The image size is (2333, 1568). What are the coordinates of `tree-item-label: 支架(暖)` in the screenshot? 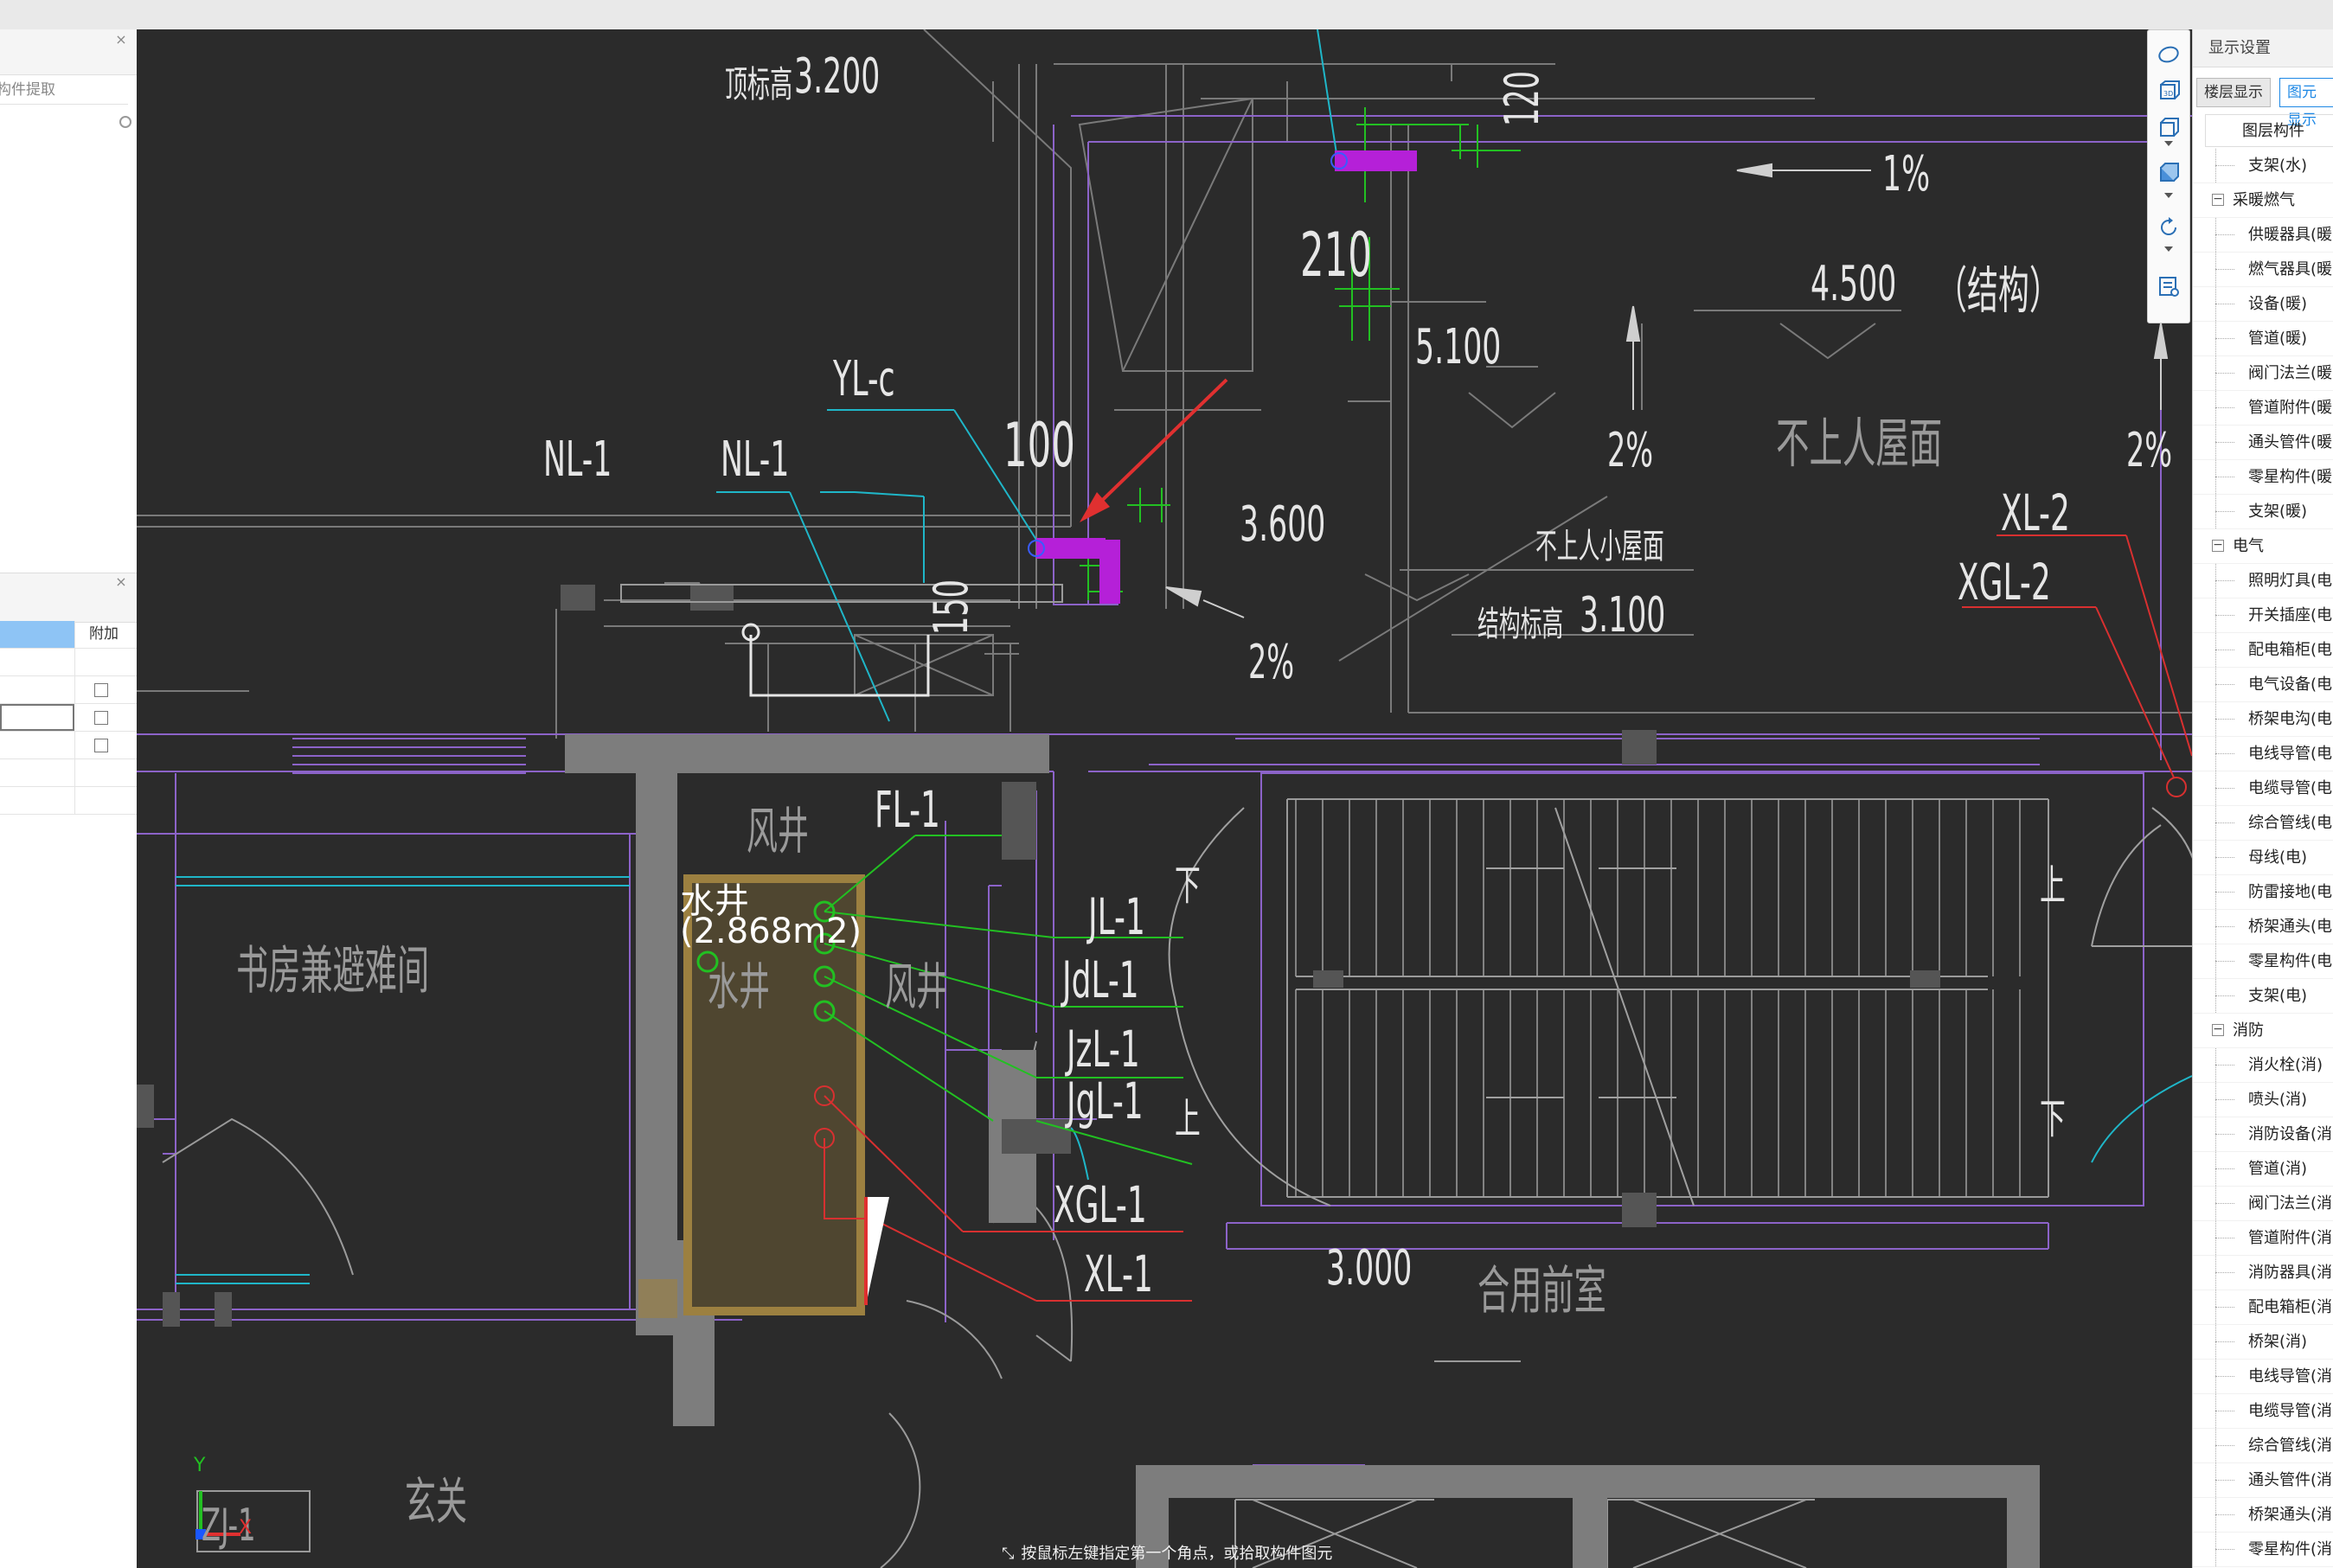 It's located at (2278, 511).